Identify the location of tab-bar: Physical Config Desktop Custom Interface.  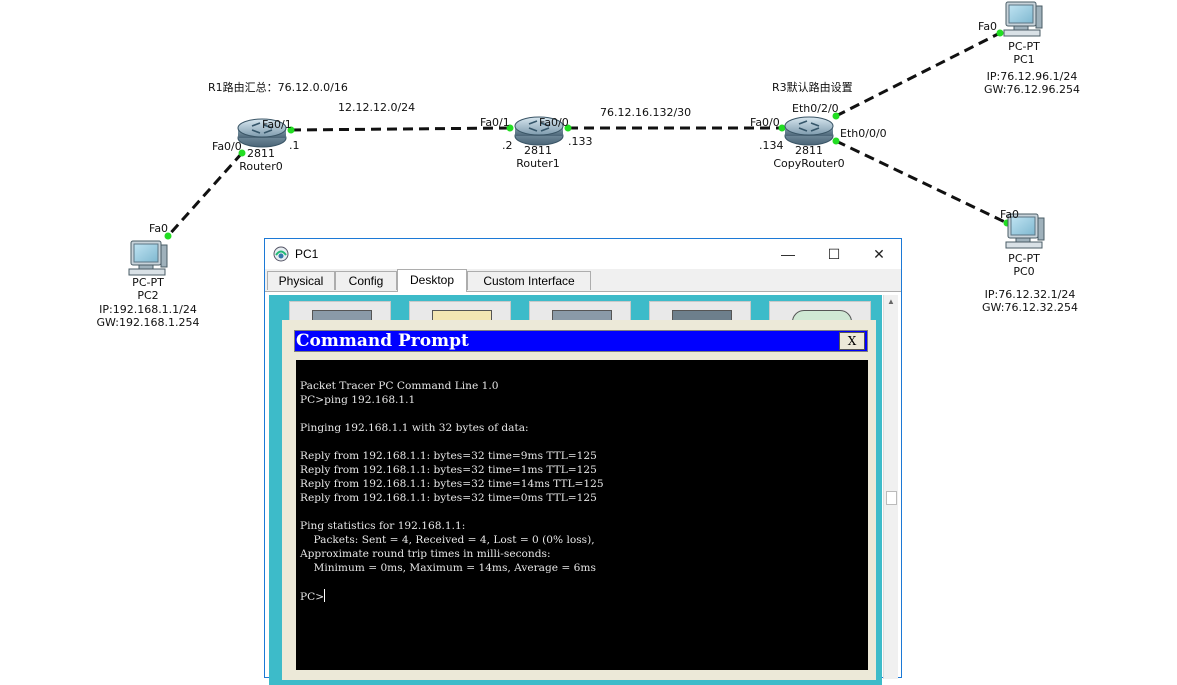
(583, 280).